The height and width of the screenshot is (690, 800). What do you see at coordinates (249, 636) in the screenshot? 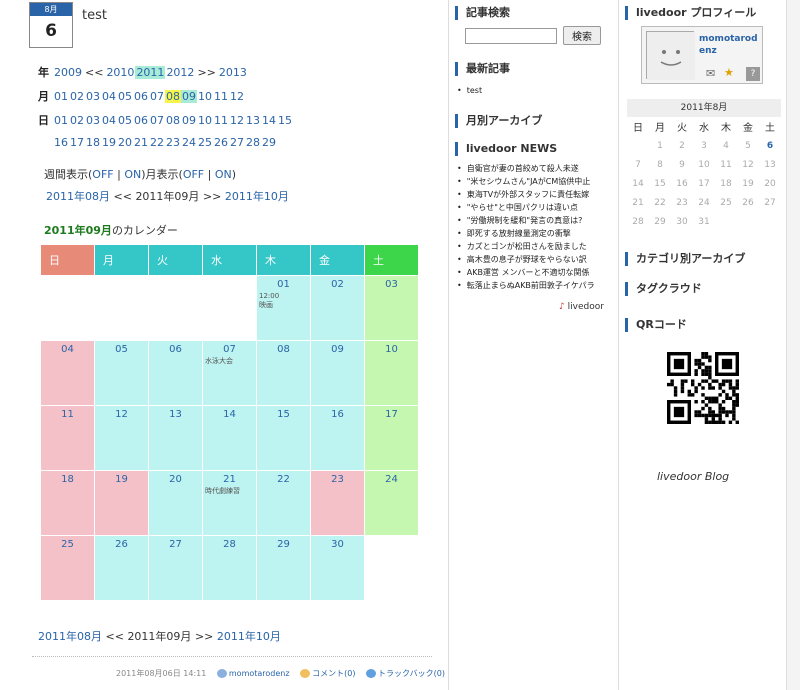
I see `next-month-link-bottom: 2011年10月` at bounding box center [249, 636].